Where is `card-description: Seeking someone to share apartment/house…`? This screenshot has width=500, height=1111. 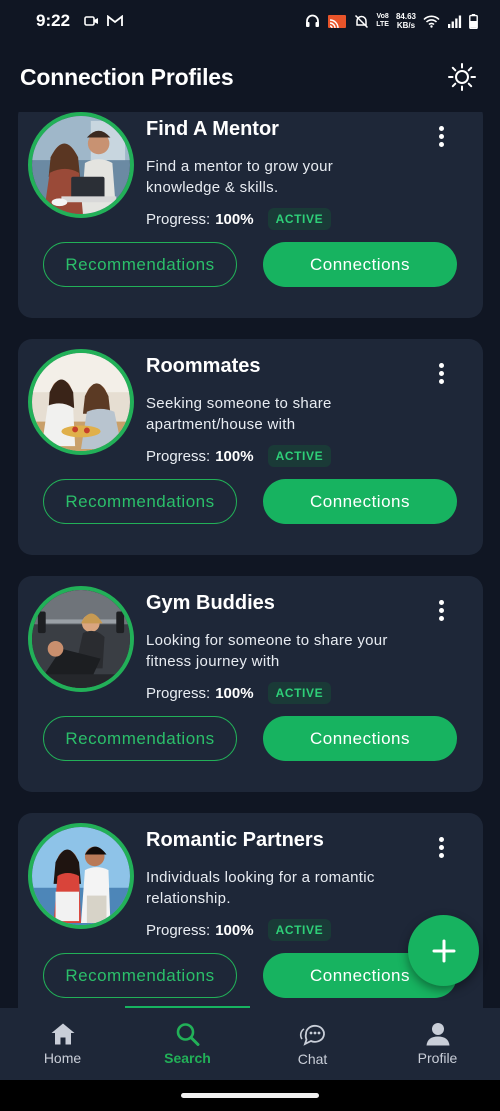
card-description: Seeking someone to share apartment/house… is located at coordinates (239, 414).